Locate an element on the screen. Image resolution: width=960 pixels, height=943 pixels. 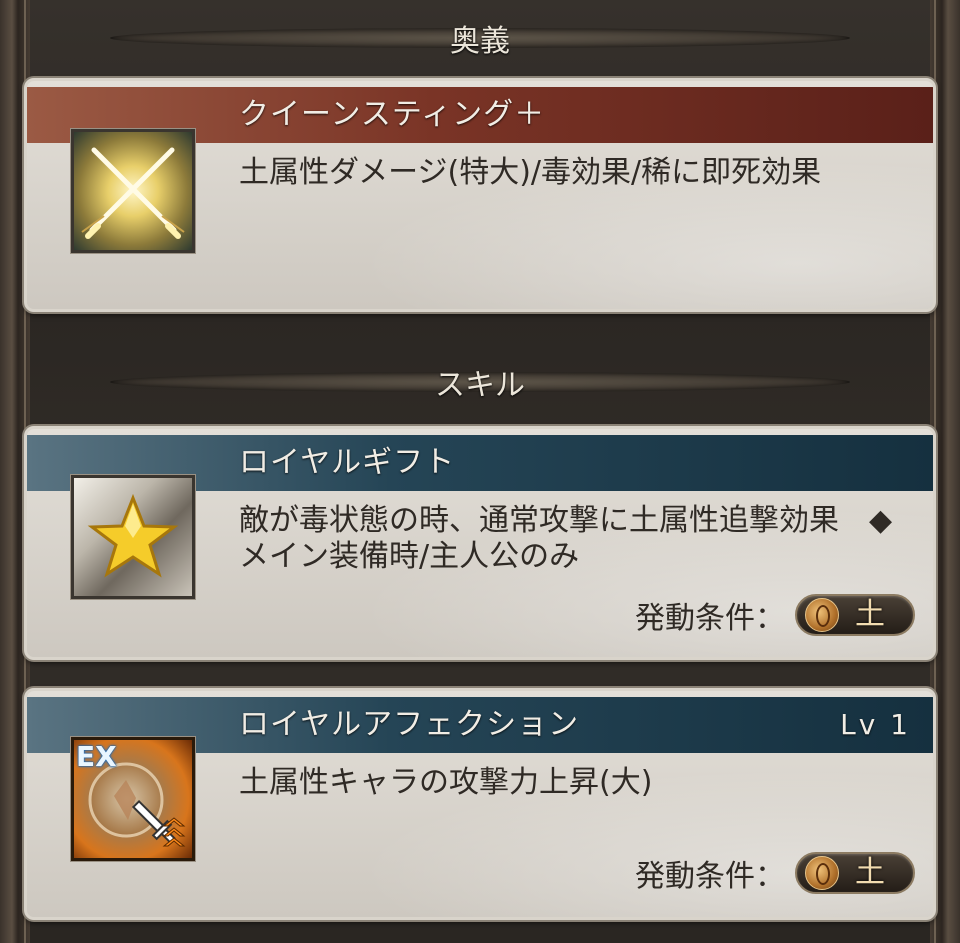
ex-badge: EX is located at coordinates (96, 756).